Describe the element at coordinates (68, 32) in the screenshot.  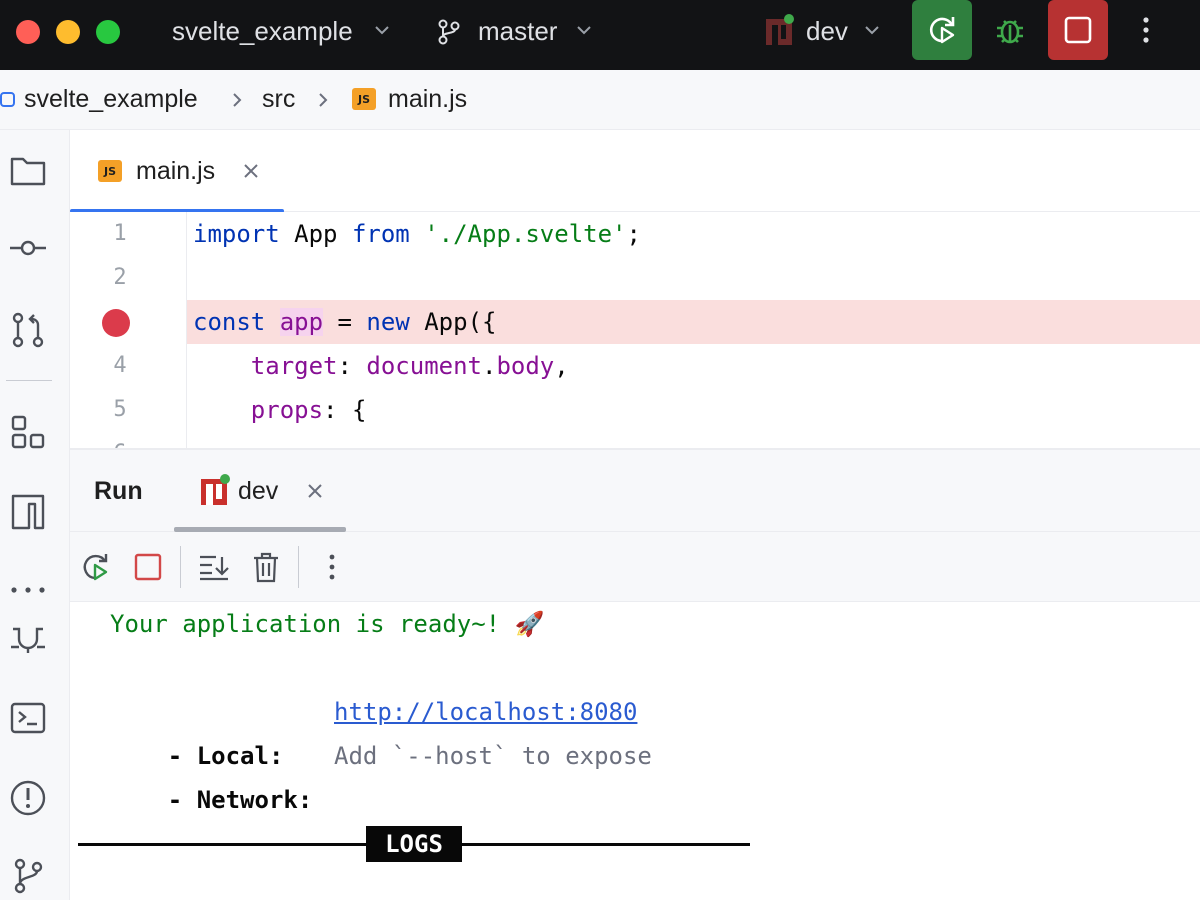
I see `minimize-window-button` at that location.